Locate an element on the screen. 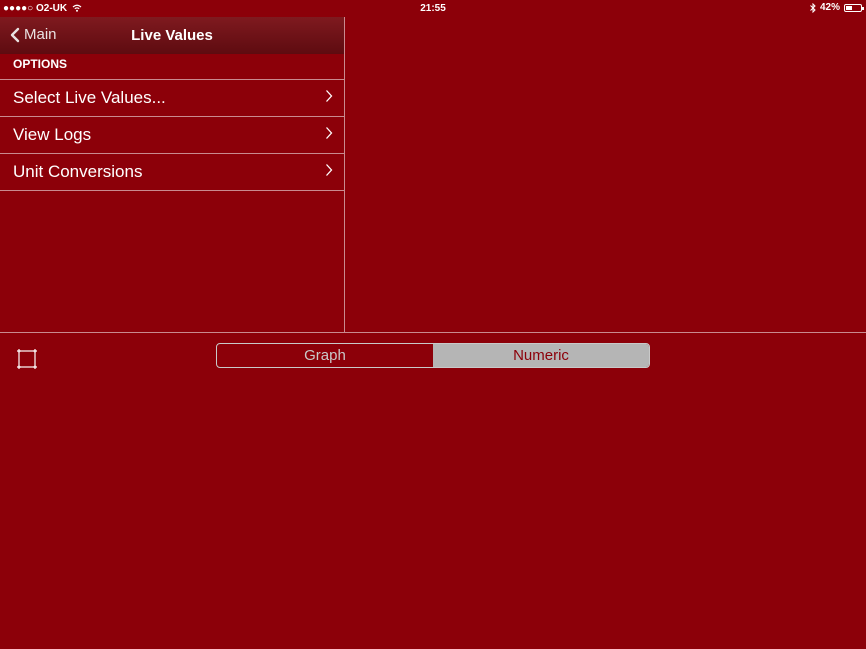 This screenshot has width=866, height=649. battery-fill is located at coordinates (849, 7).